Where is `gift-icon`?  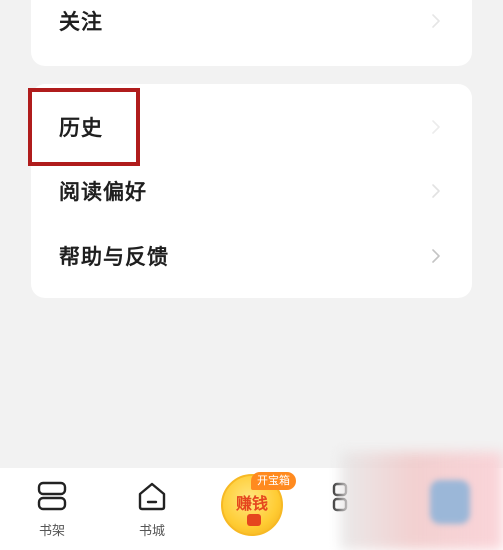 gift-icon is located at coordinates (254, 520).